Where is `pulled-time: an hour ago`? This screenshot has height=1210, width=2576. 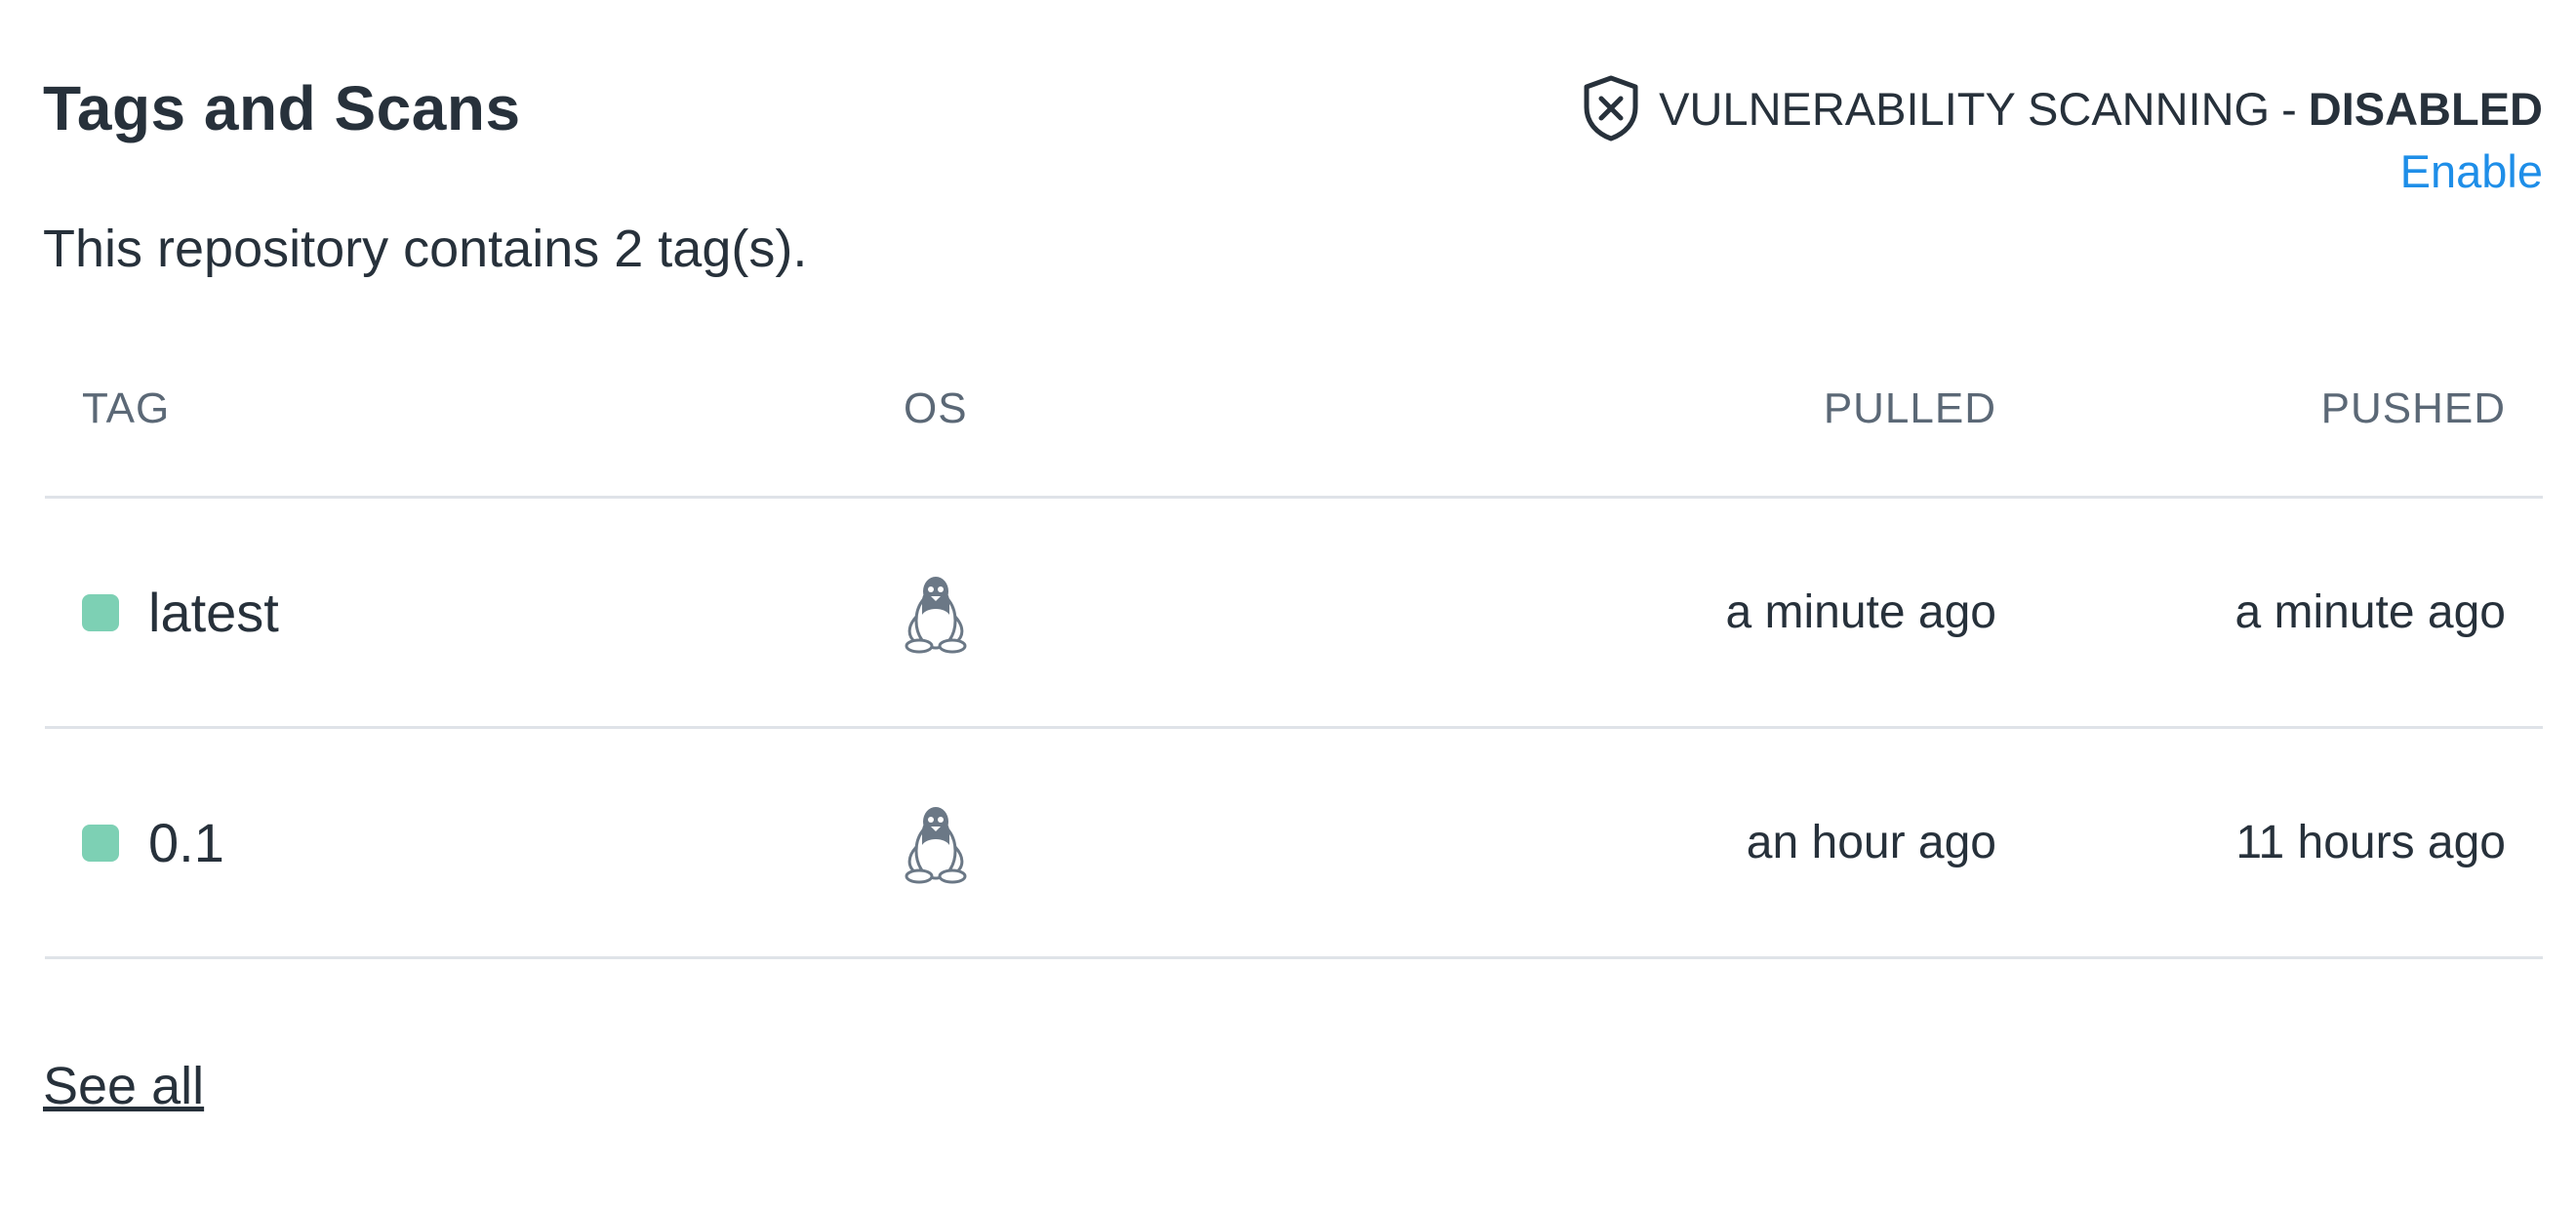 pulled-time: an hour ago is located at coordinates (1871, 842).